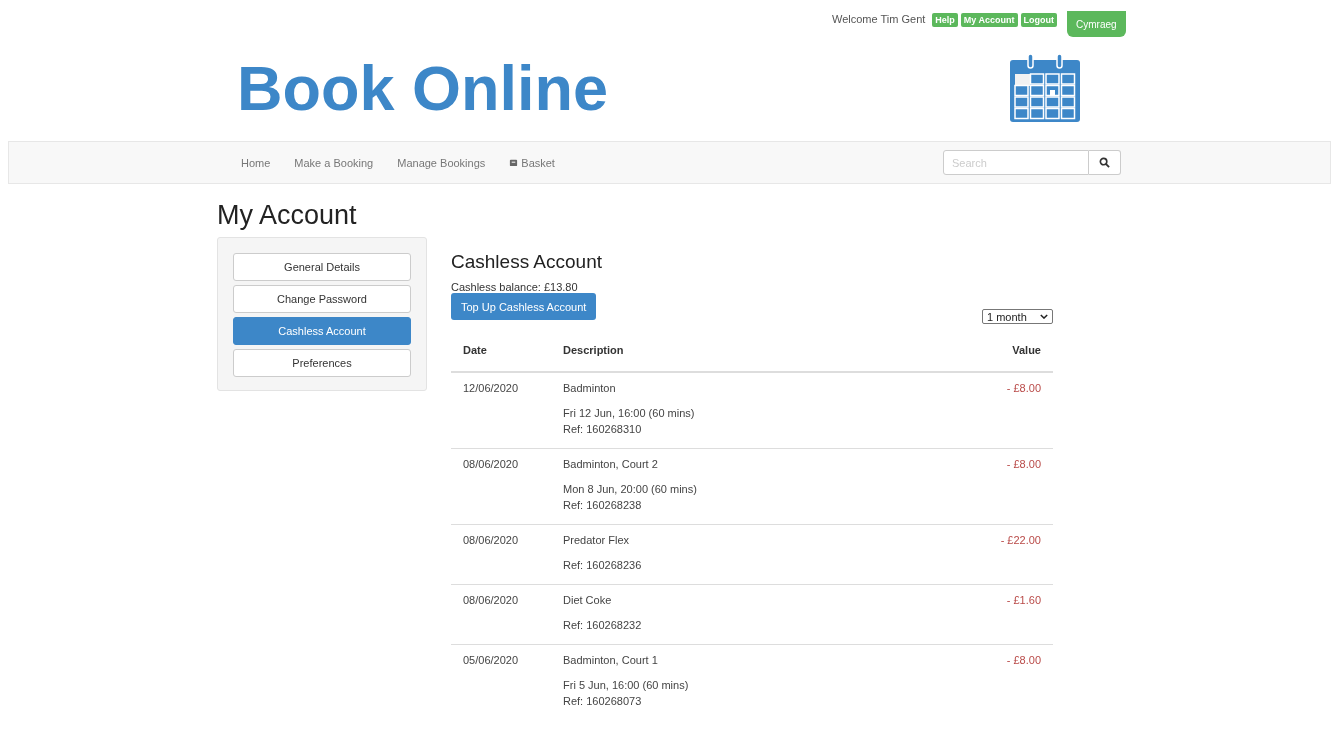 This screenshot has width=1331, height=734. What do you see at coordinates (475, 350) in the screenshot?
I see `column-header: Date` at bounding box center [475, 350].